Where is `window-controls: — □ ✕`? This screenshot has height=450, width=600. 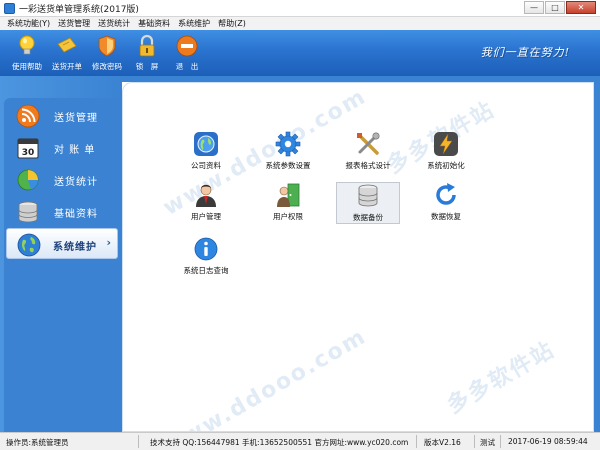 window-controls: — □ ✕ is located at coordinates (560, 7).